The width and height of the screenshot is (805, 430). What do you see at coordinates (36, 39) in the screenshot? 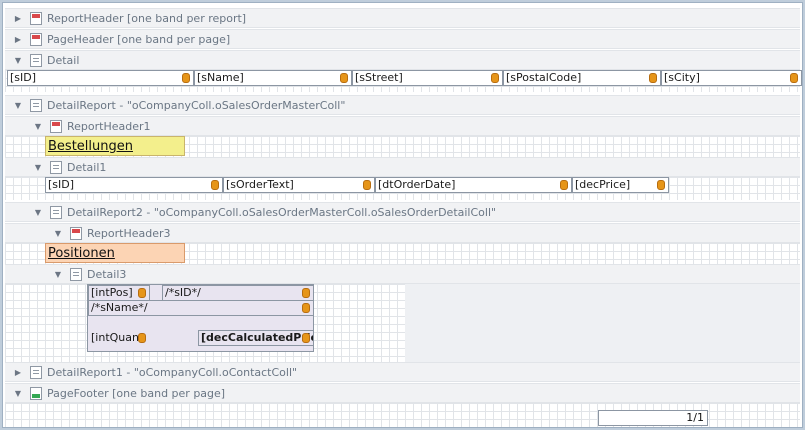
I see `page-header-icon` at bounding box center [36, 39].